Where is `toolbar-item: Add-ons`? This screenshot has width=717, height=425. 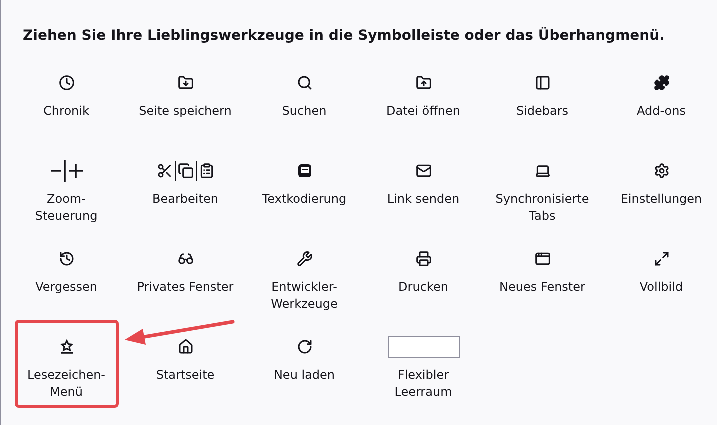 toolbar-item: Add-ons is located at coordinates (662, 104).